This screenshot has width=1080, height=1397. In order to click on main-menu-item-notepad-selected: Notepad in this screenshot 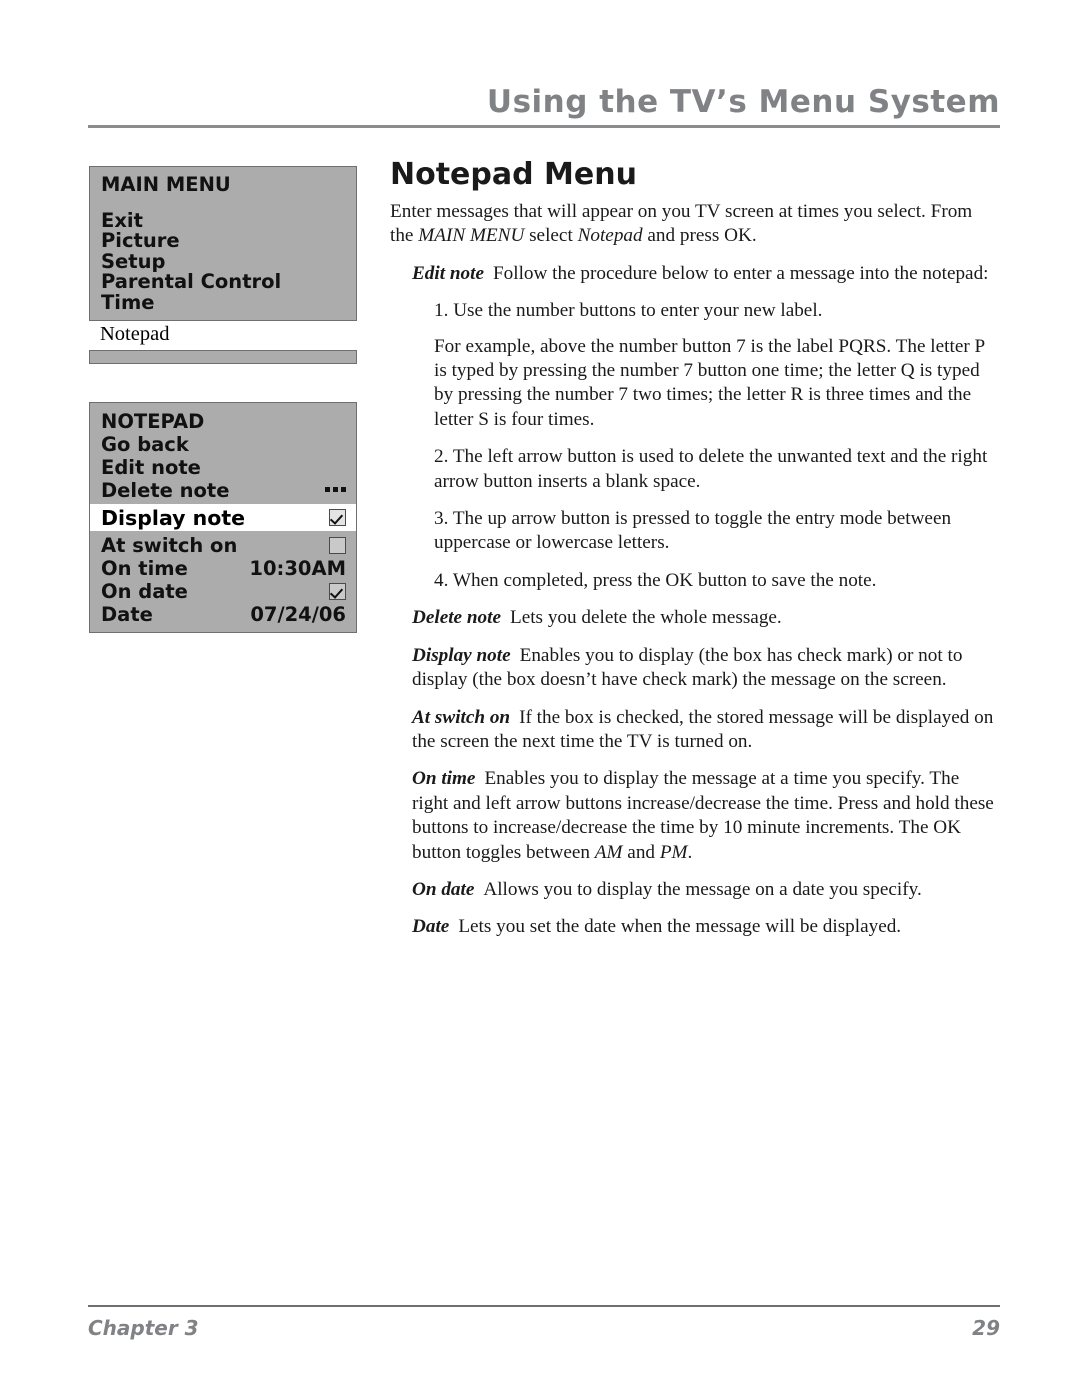, I will do `click(223, 334)`.